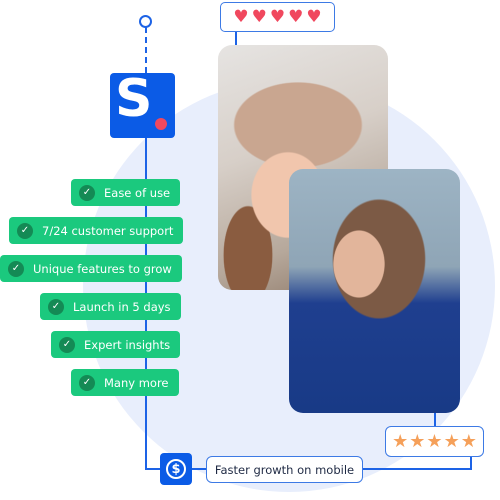  I want to click on growth-label: Faster growth on mobile, so click(284, 469).